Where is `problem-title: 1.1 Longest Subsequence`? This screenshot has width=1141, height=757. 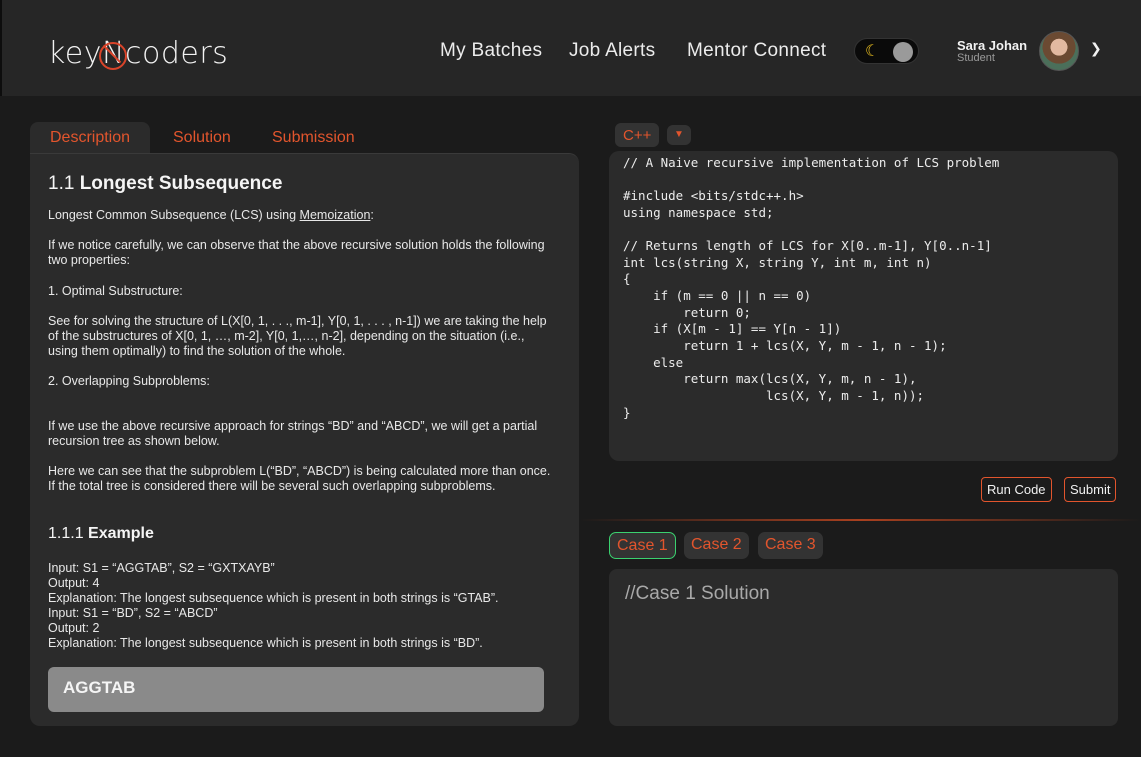
problem-title: 1.1 Longest Subsequence is located at coordinates (165, 184).